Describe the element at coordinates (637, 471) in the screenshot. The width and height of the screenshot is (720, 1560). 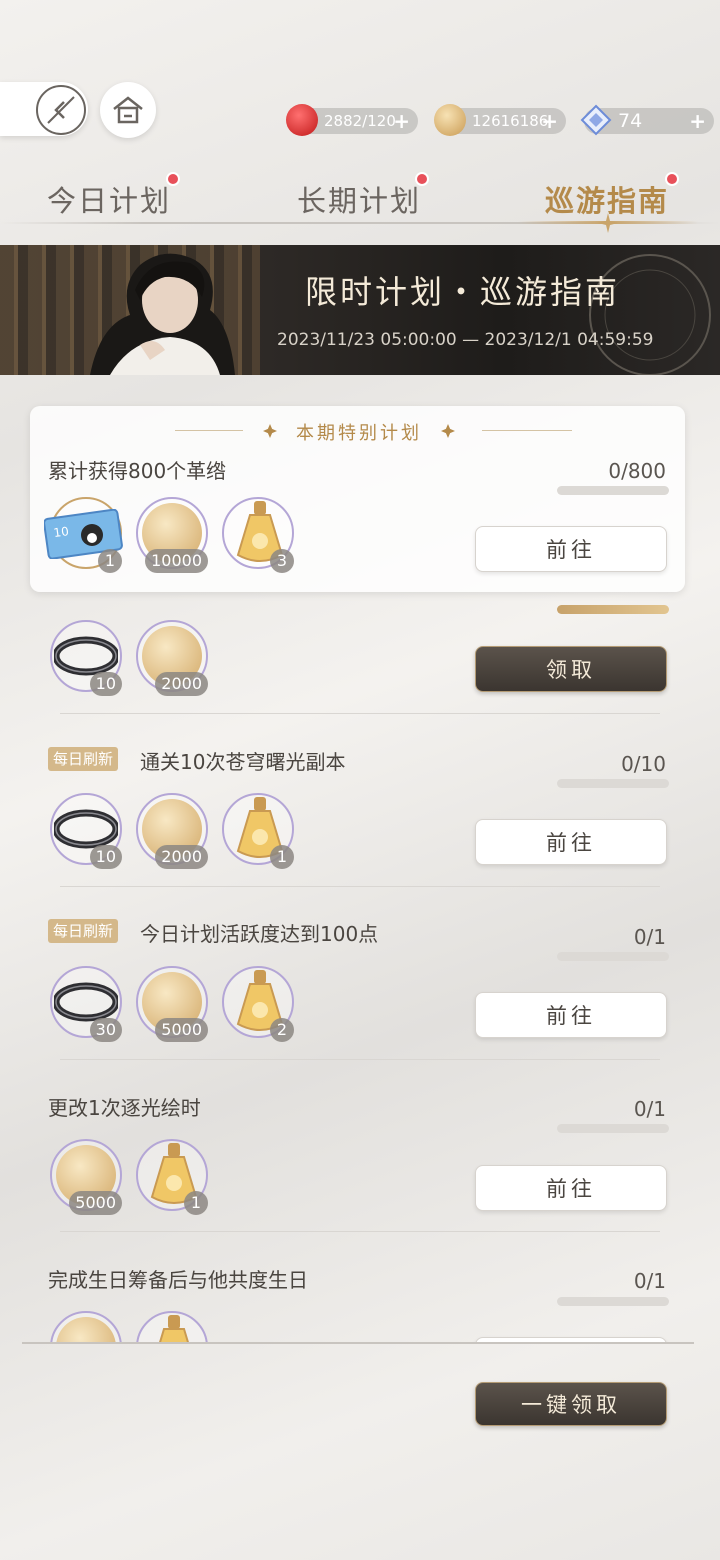
I see `special-task-count: 0/800` at that location.